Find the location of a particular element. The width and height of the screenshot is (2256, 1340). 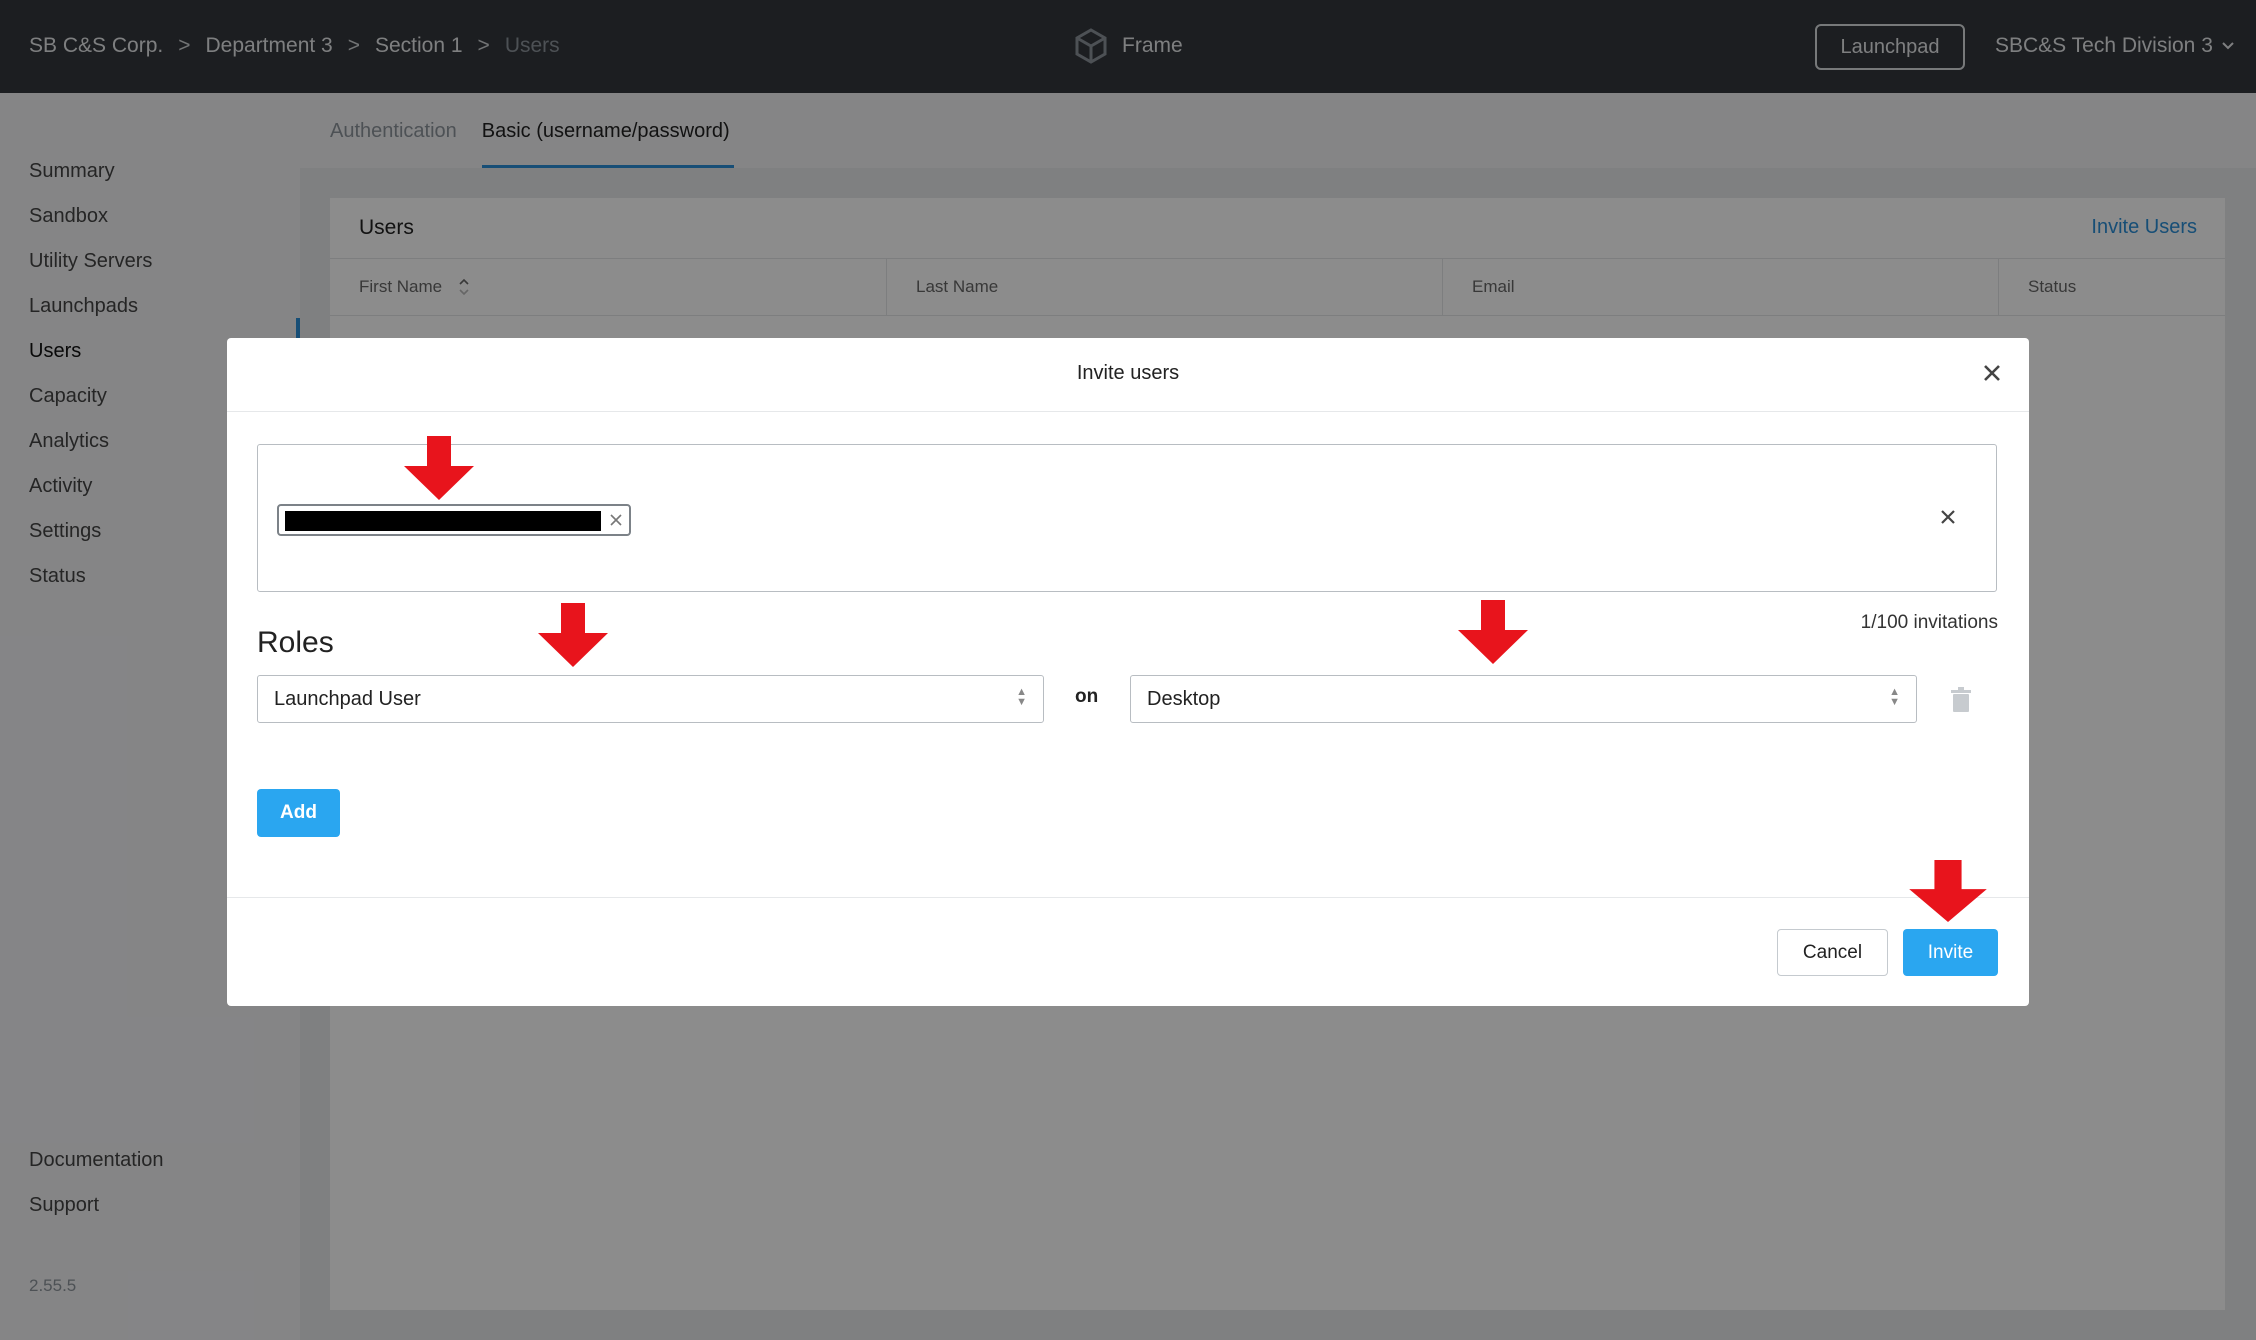

redacted-email is located at coordinates (443, 521).